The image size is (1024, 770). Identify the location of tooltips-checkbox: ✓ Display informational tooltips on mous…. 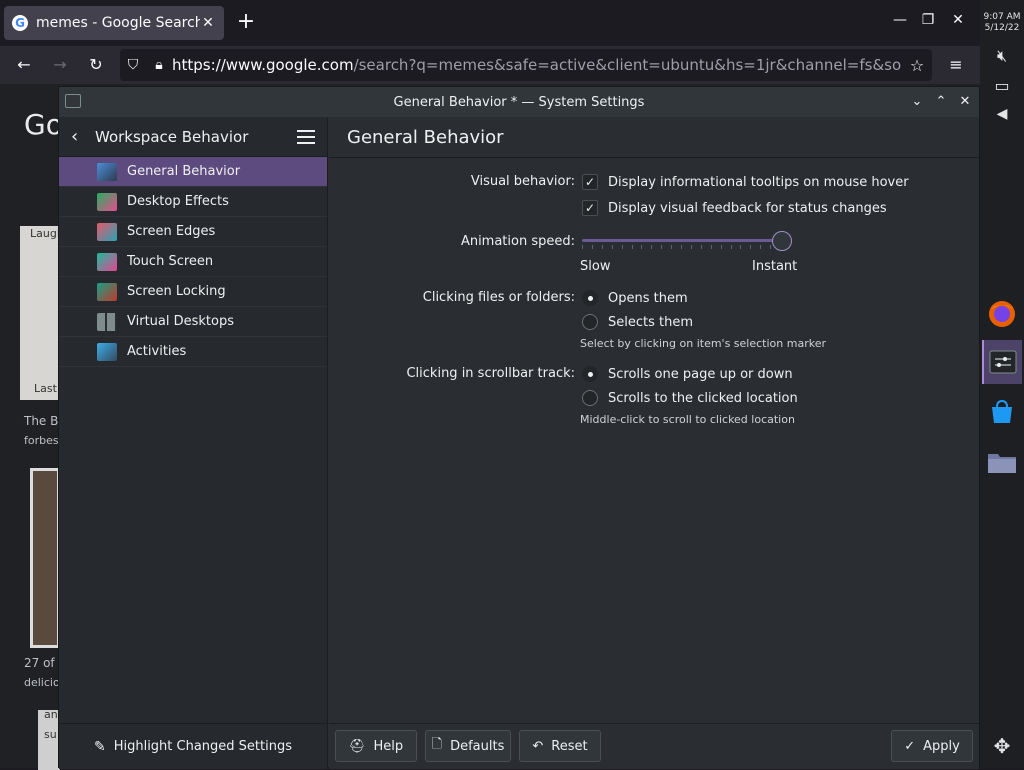
(745, 182).